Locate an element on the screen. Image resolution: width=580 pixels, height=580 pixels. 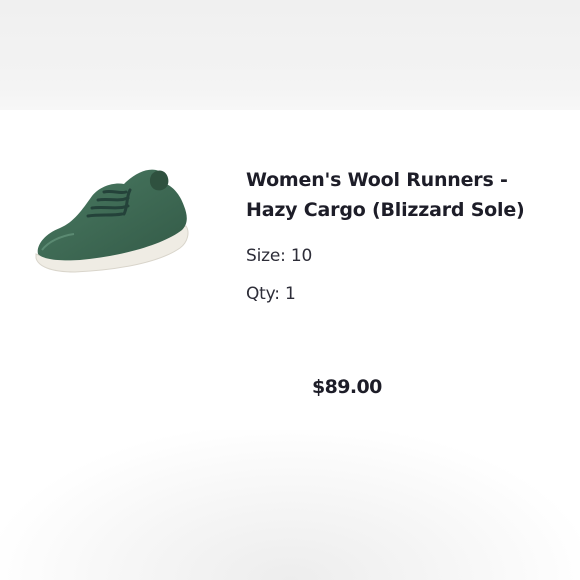
size-value: 10 is located at coordinates (301, 256).